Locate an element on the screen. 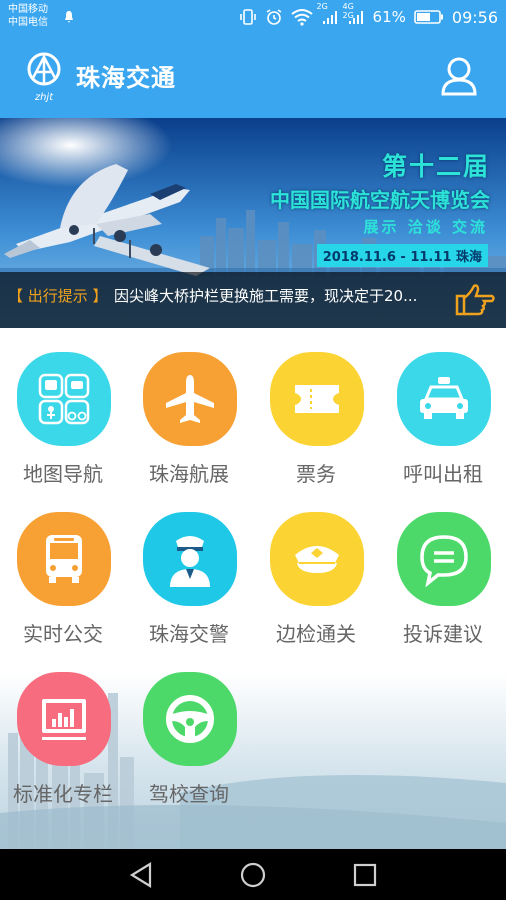 This screenshot has height=900, width=506. user-icon is located at coordinates (459, 76).